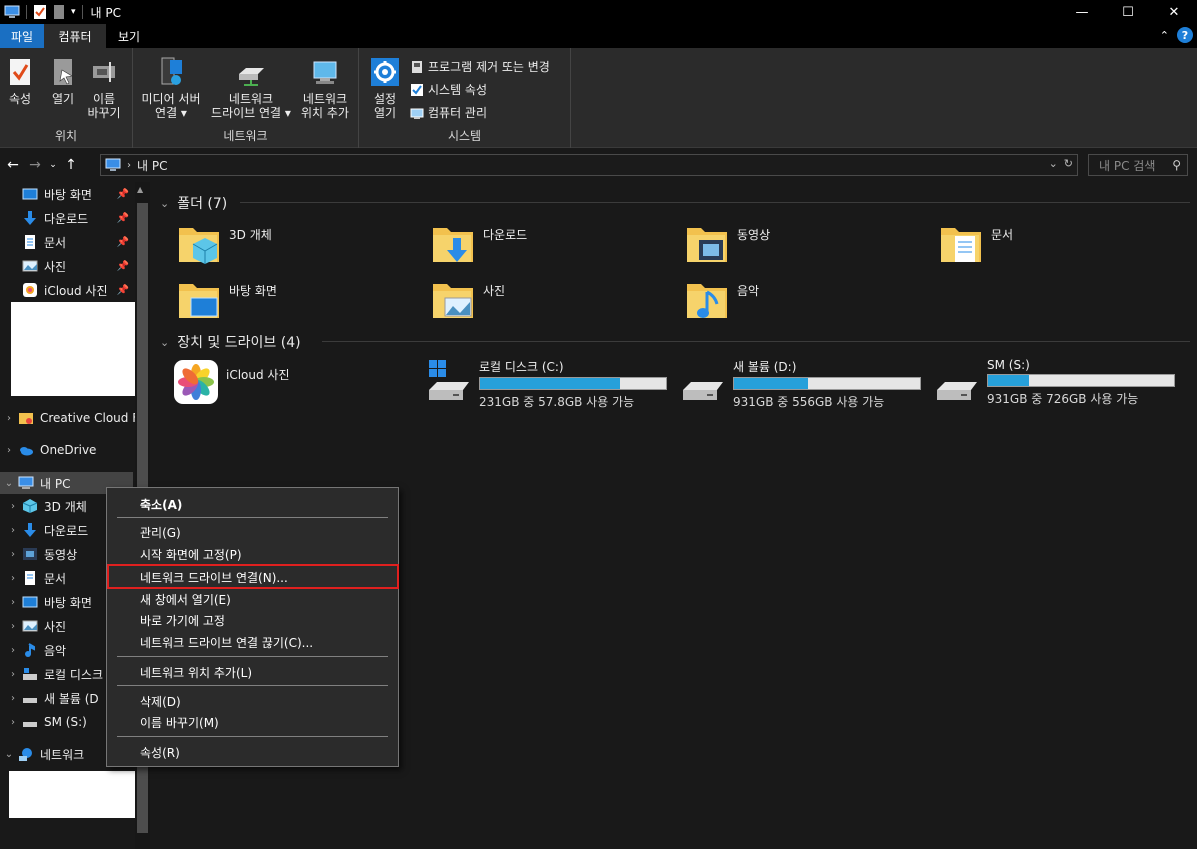 This screenshot has width=1197, height=849. What do you see at coordinates (224, 244) in the screenshot?
I see `folder-3d-objects: 3D 개체` at bounding box center [224, 244].